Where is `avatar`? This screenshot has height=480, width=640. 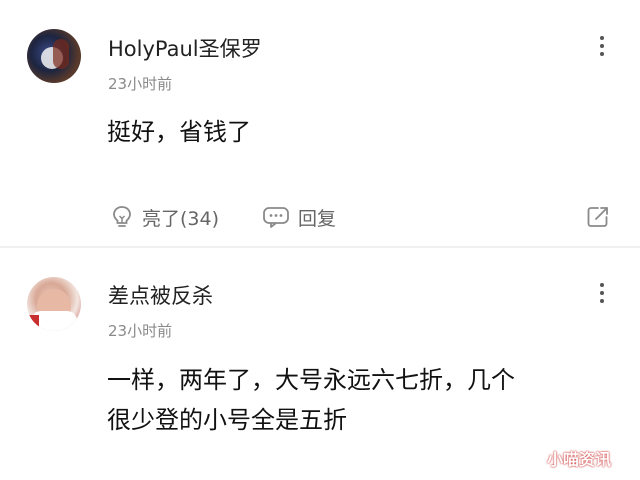
avatar is located at coordinates (54, 304).